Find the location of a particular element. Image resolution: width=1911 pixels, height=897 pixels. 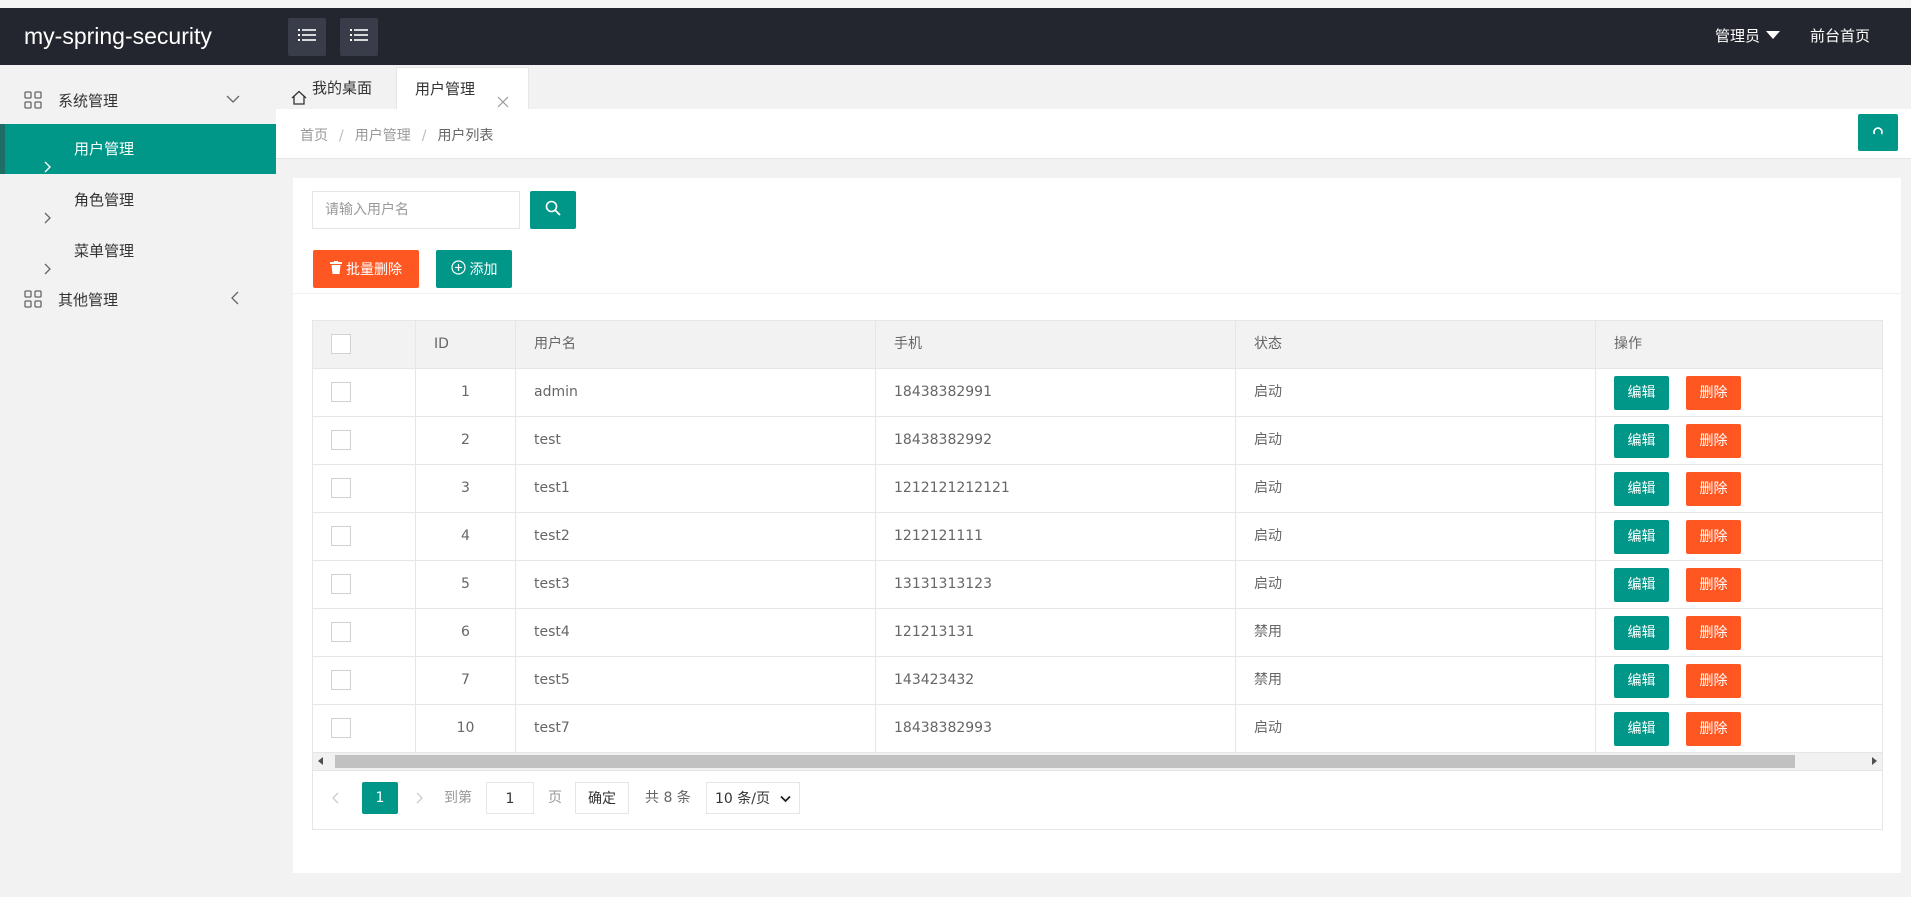

sidebar-group-system: 系统管理 is located at coordinates (138, 100).